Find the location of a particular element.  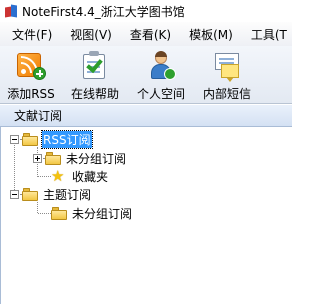

personal-space-label: 个人空间 is located at coordinates (160, 94).